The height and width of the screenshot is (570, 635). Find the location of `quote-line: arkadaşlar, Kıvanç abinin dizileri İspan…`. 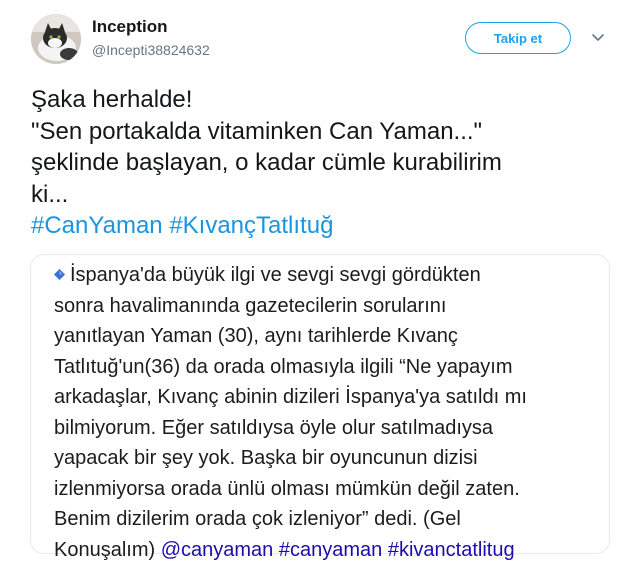

quote-line: arkadaşlar, Kıvanç abinin dizileri İspan… is located at coordinates (290, 397).